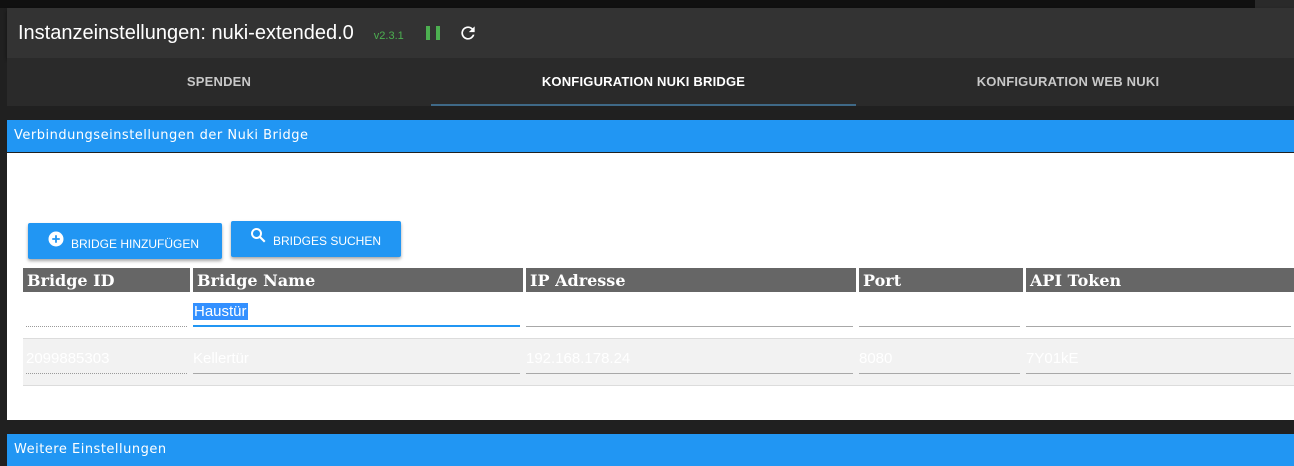 This screenshot has width=1294, height=466. I want to click on column-header-ip: IP Adresse, so click(689, 280).